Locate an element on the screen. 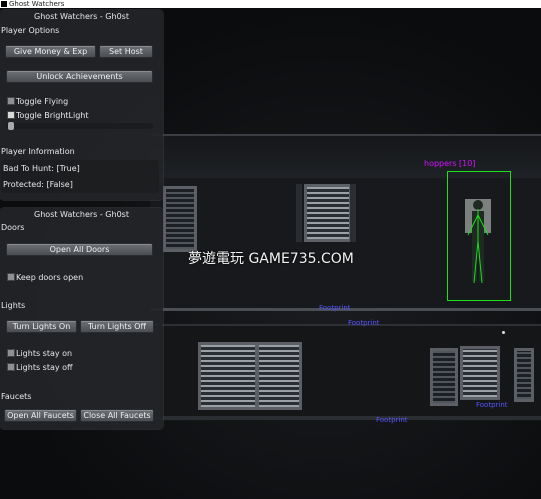 This screenshot has height=499, width=541. ghost-esp-label: hoppers [10] is located at coordinates (450, 163).